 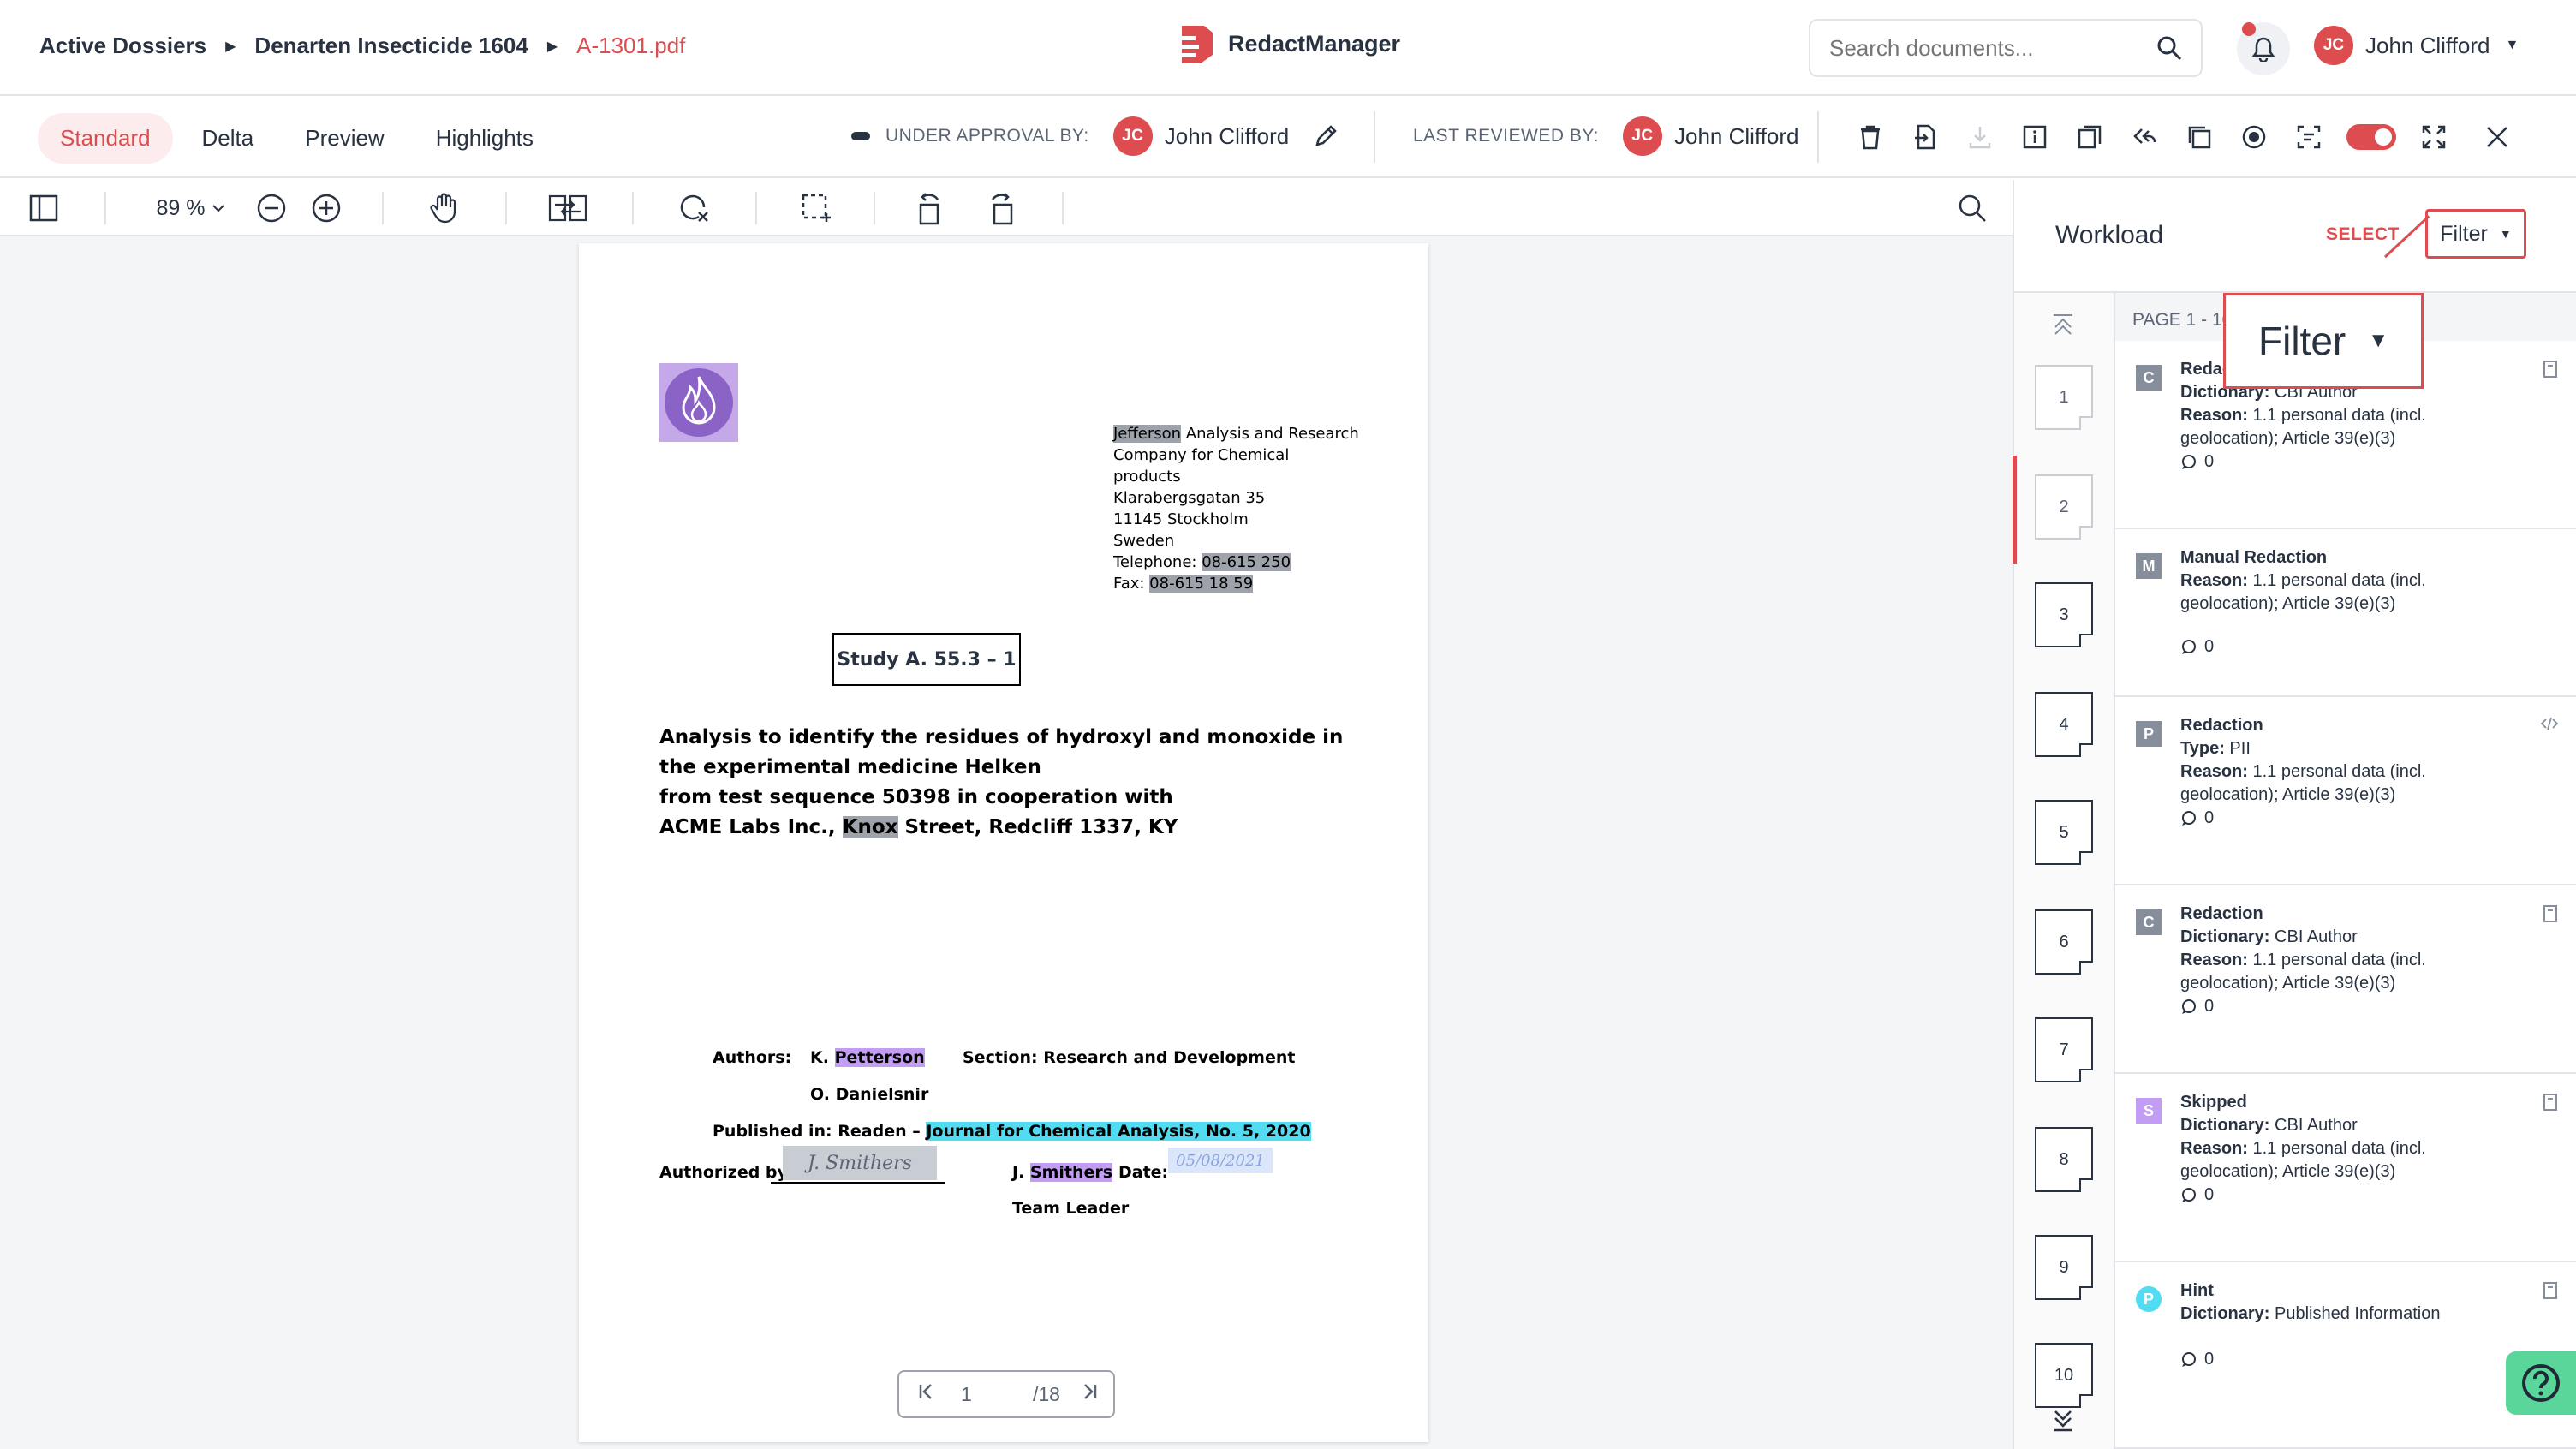 I want to click on clear-search-icon, so click(x=695, y=208).